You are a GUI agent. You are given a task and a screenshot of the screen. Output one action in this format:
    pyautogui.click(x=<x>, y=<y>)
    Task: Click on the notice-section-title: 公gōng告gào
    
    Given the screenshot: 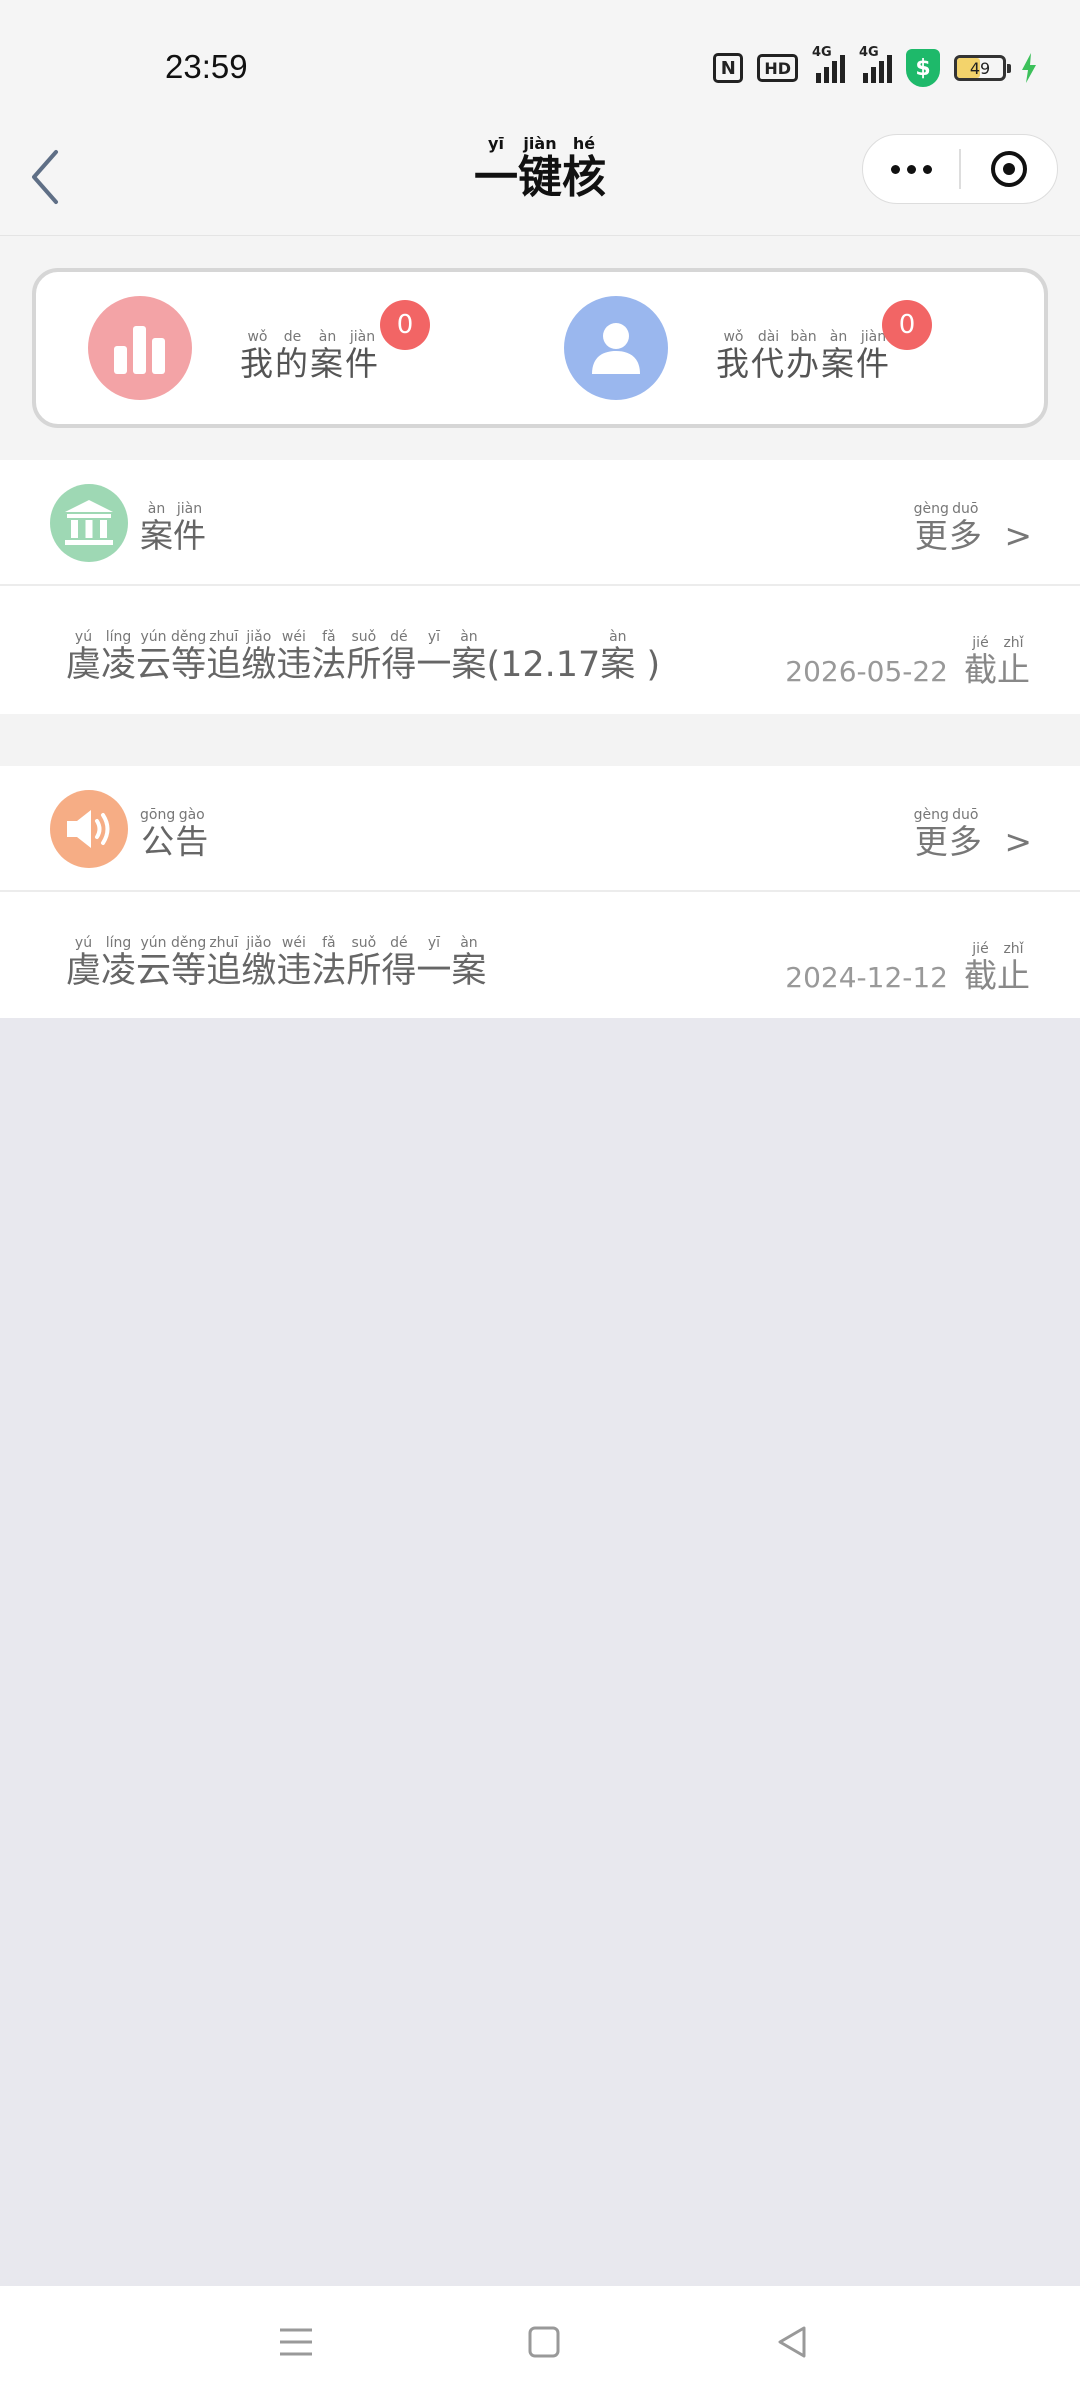 What is the action you would take?
    pyautogui.click(x=174, y=834)
    